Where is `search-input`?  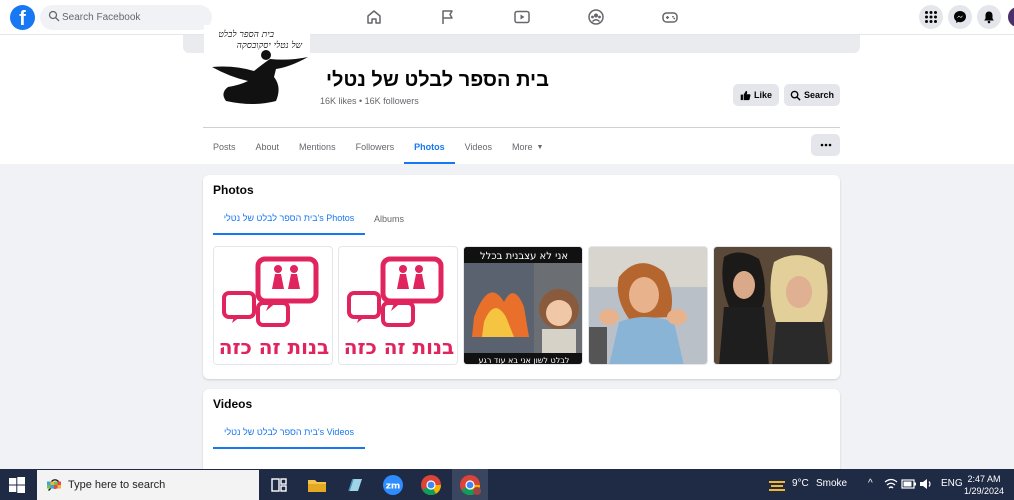
search-input is located at coordinates (132, 17).